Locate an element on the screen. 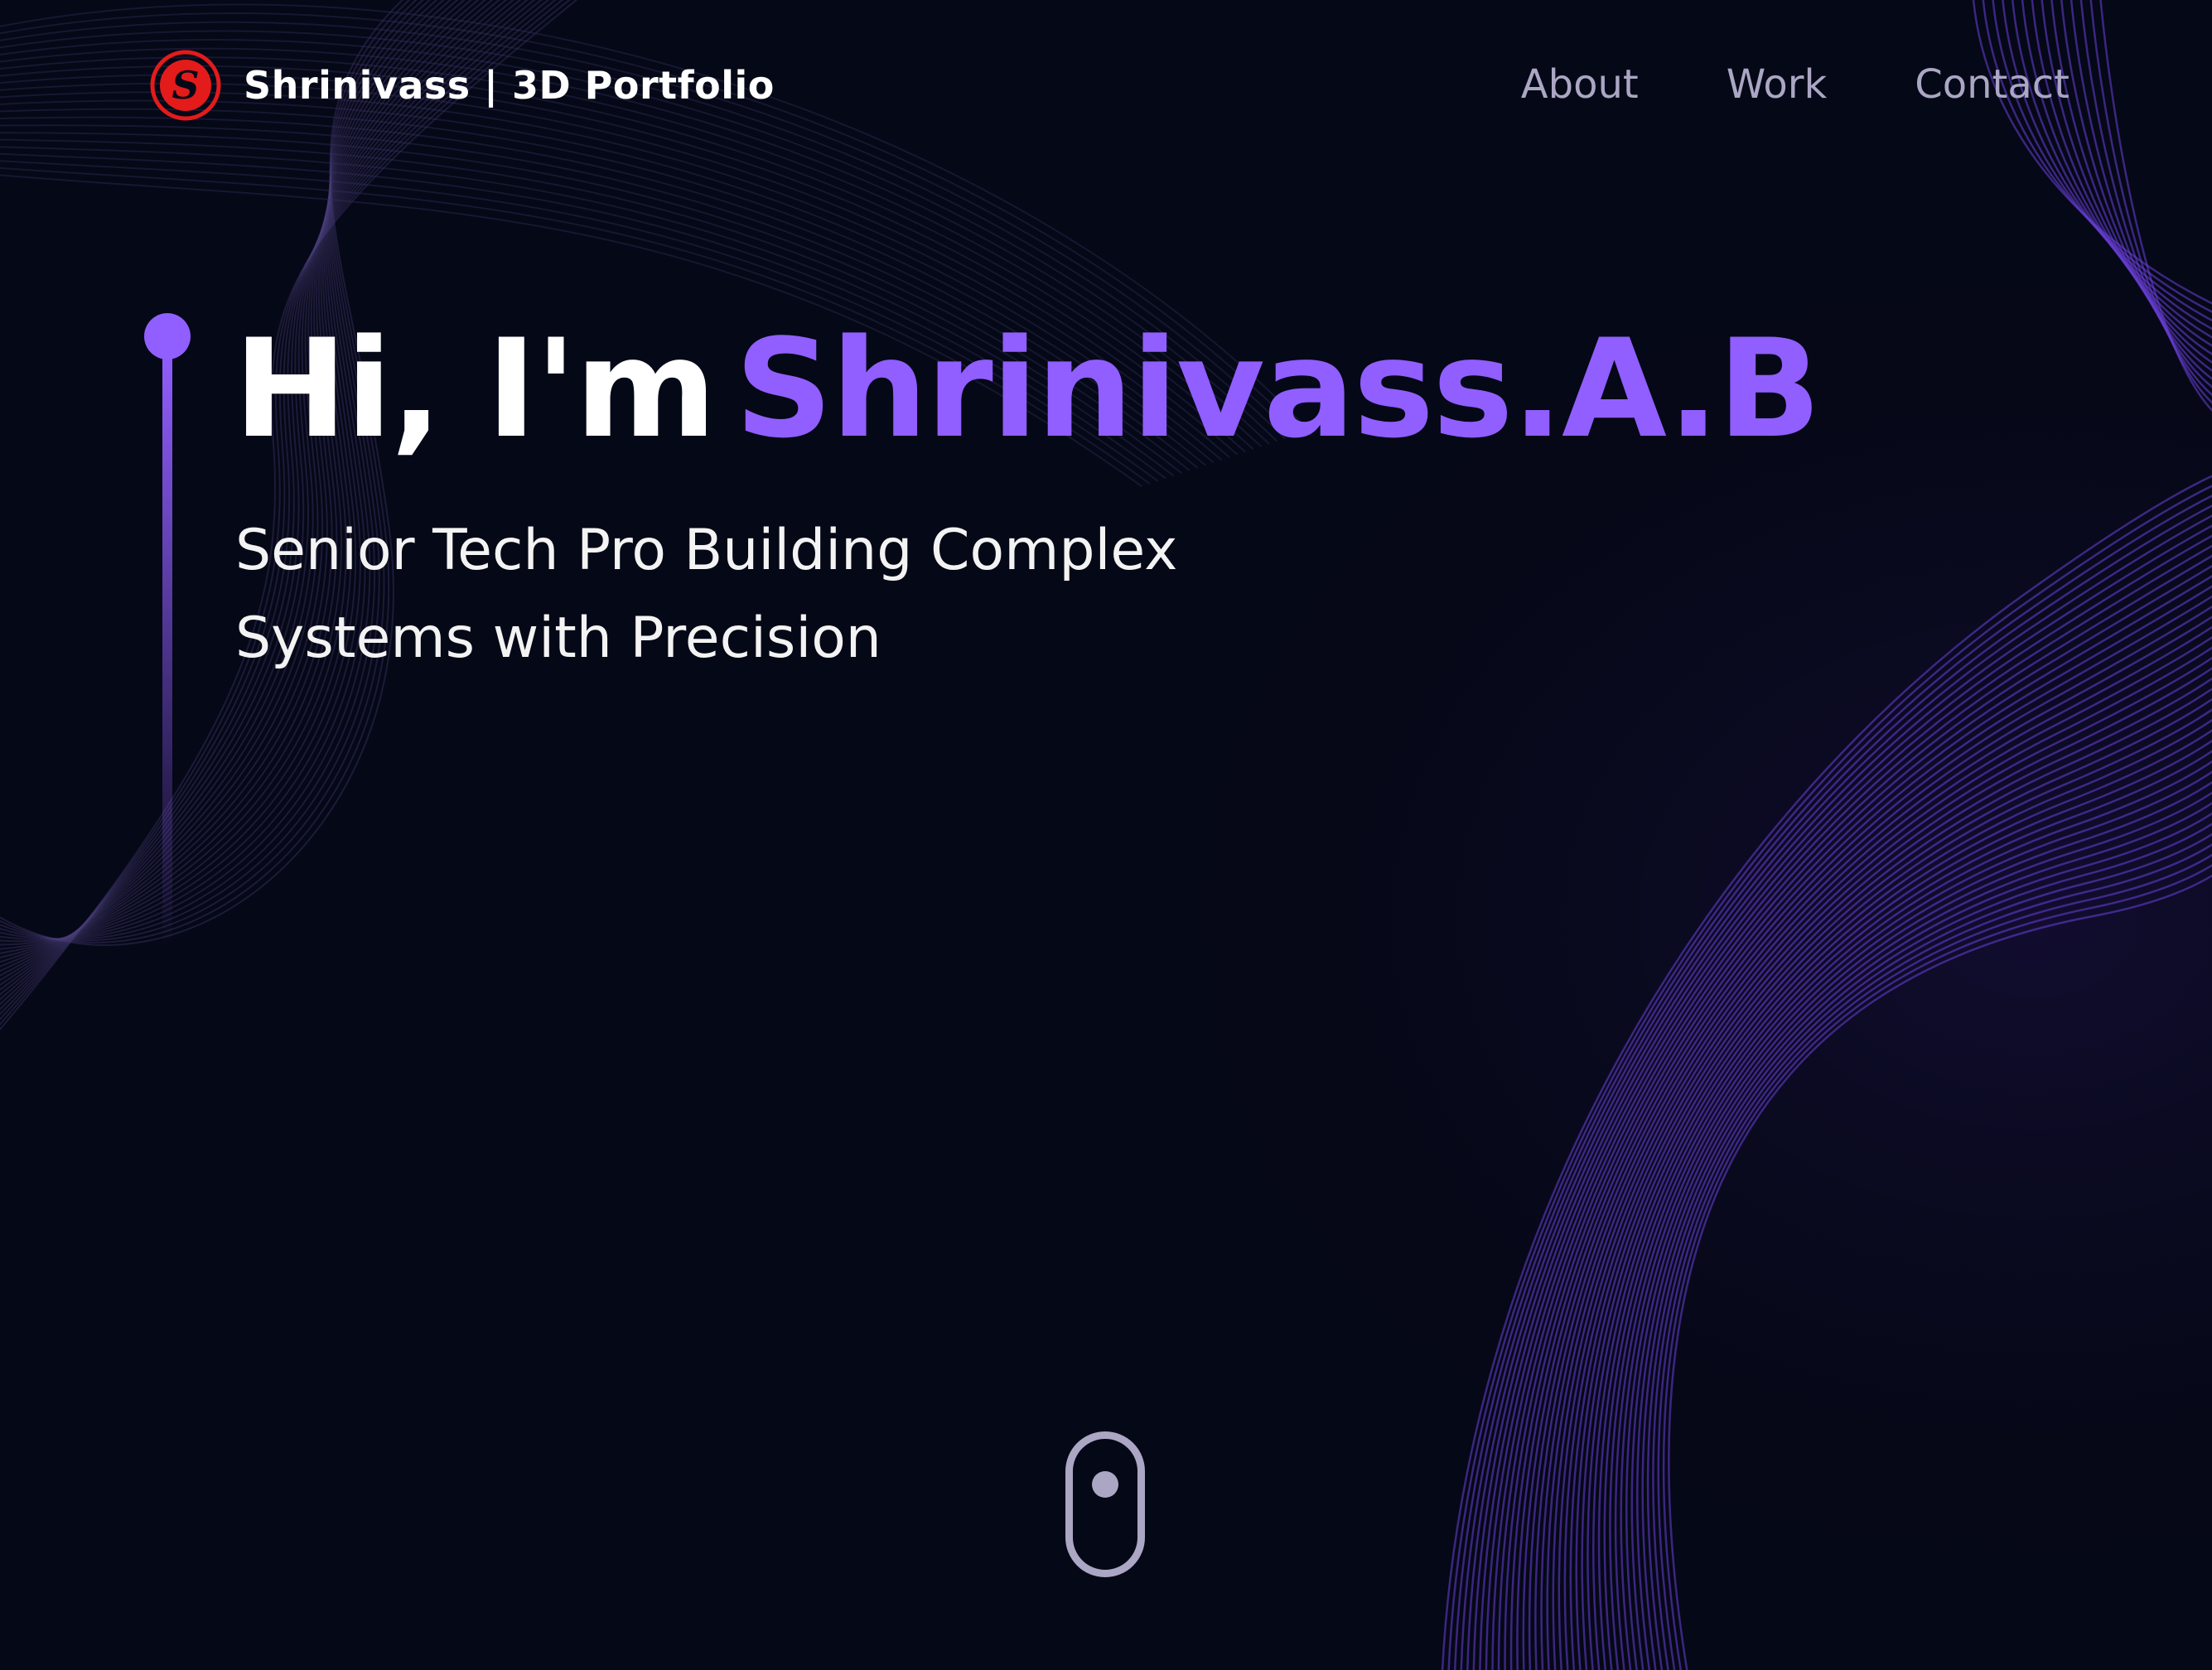 The height and width of the screenshot is (1670, 2212). mouse-scroll-icon is located at coordinates (1105, 1504).